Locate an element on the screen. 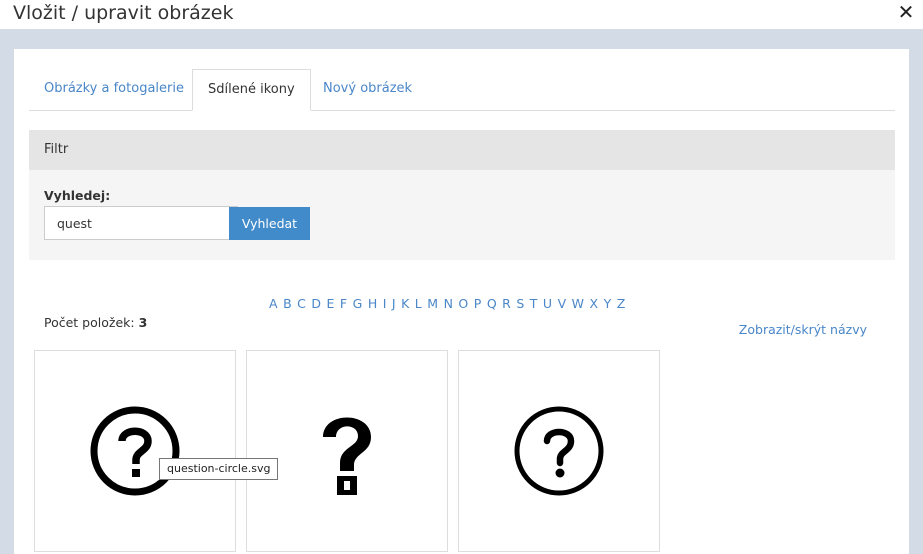  alphabet-letter-x: X is located at coordinates (594, 303).